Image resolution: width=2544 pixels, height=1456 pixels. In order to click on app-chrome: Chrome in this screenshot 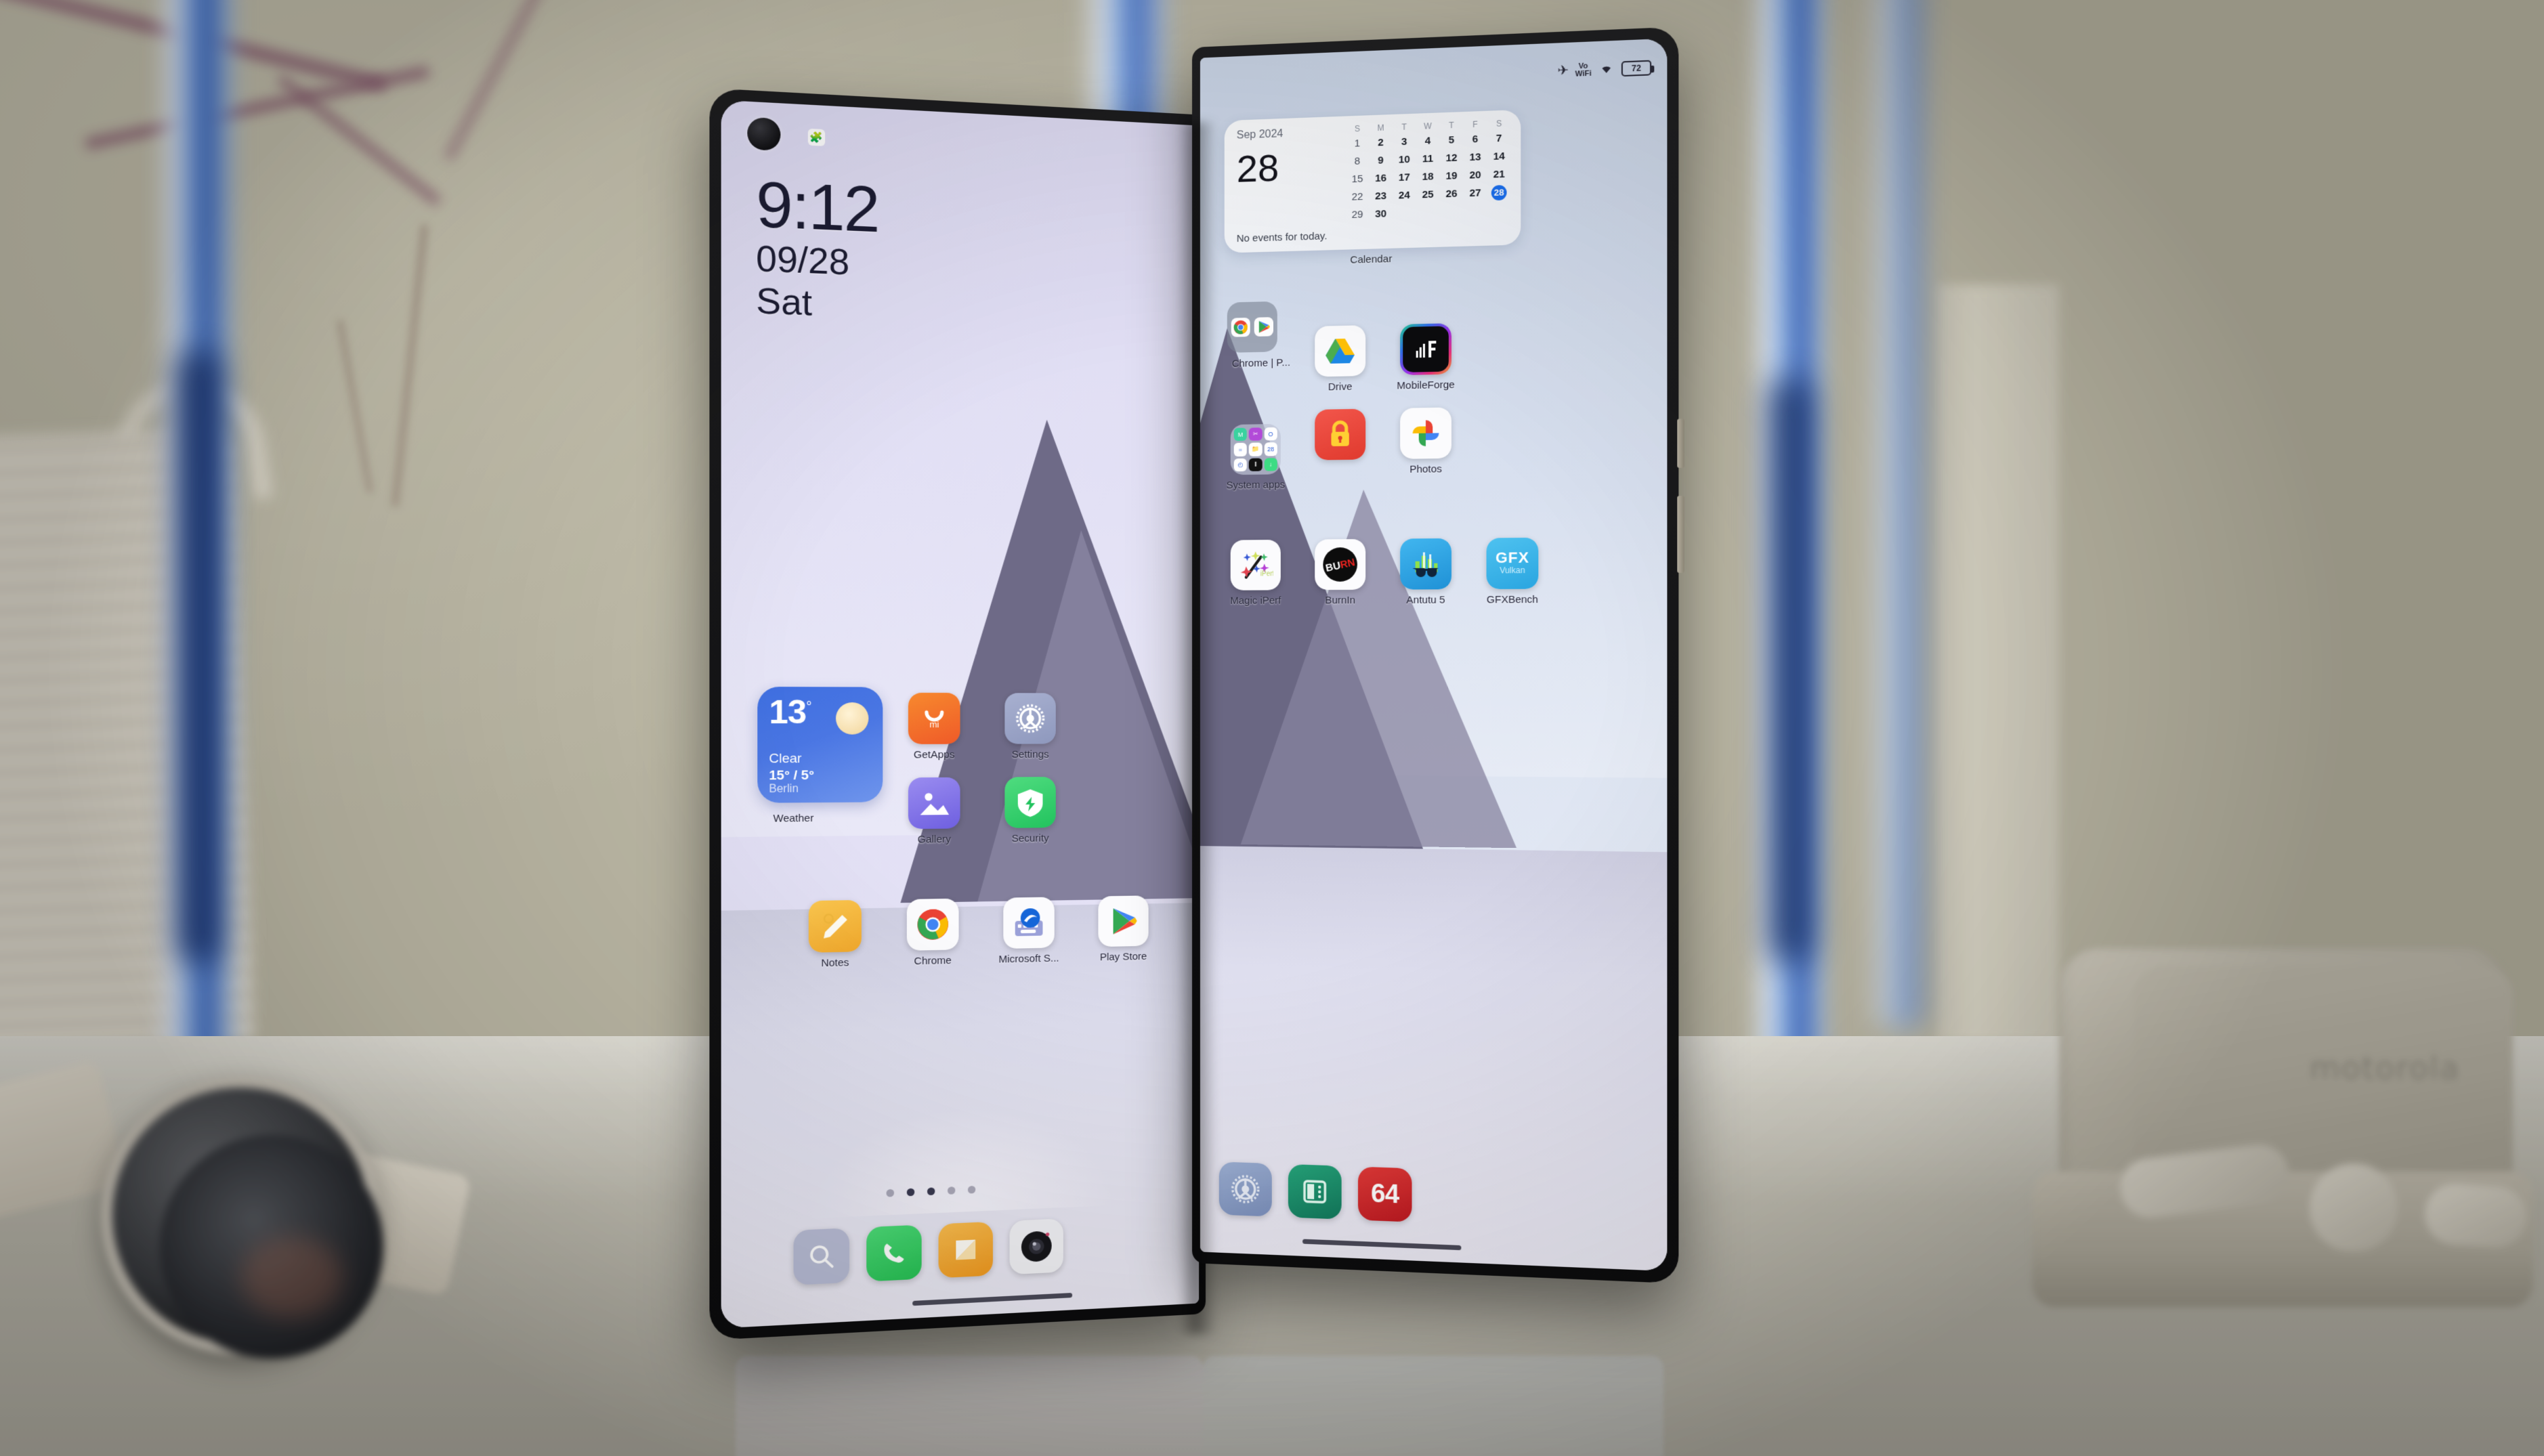, I will do `click(933, 933)`.